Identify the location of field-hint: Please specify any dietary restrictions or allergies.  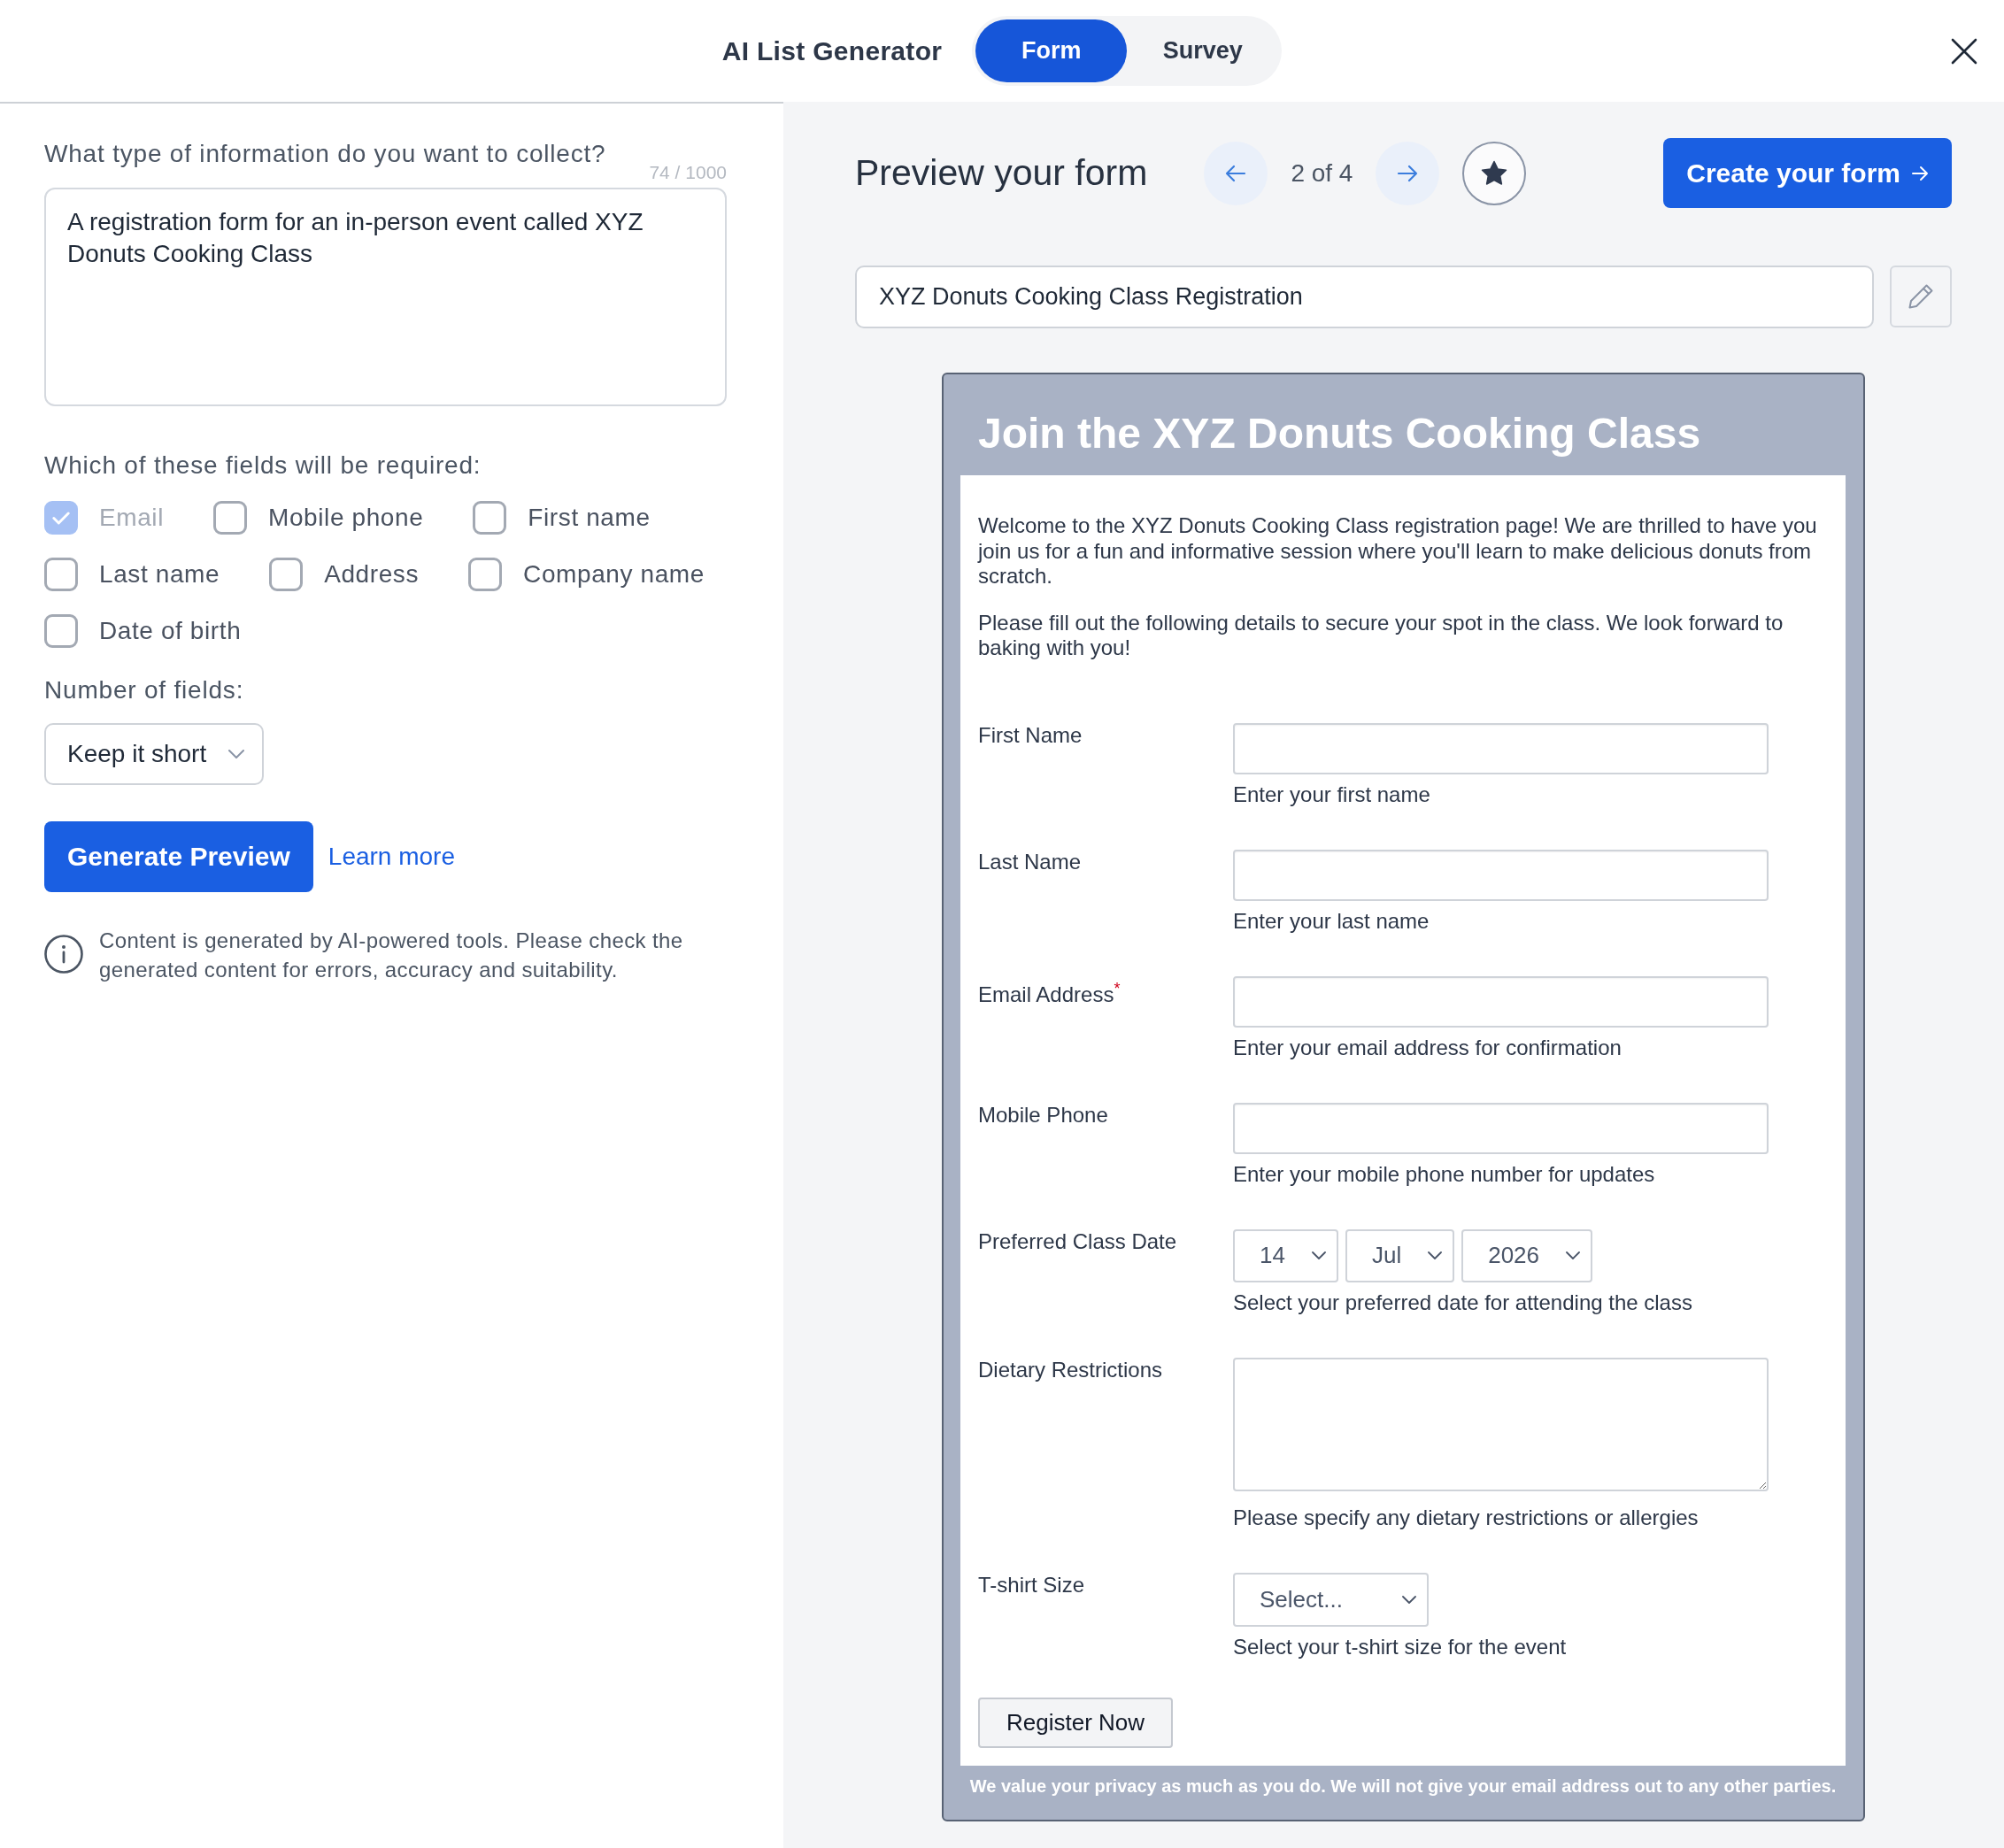
(1466, 1517).